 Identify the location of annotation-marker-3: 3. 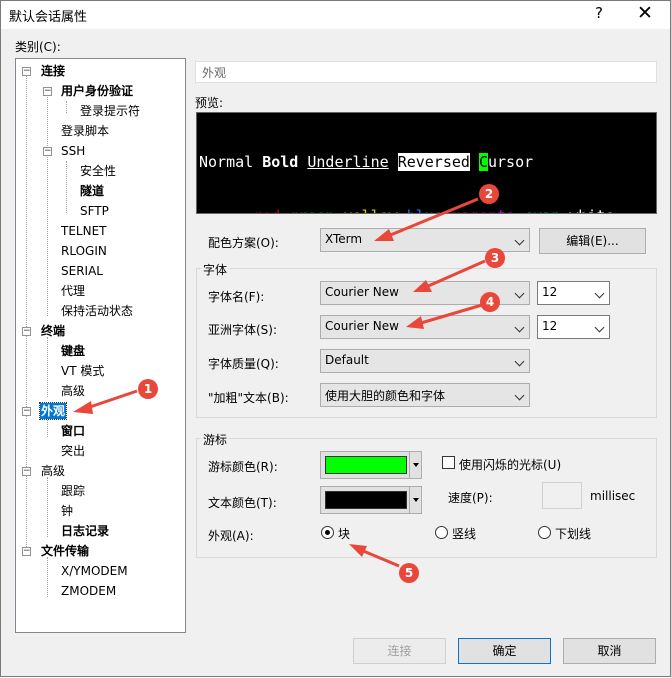
(495, 258).